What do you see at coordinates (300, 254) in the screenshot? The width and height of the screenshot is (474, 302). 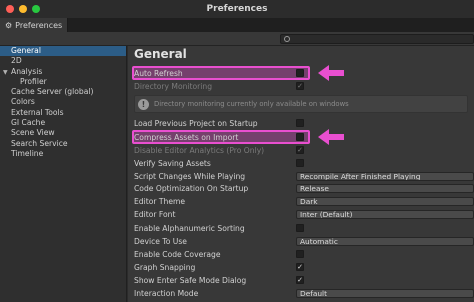 I see `enable-code-coverage-checkbox` at bounding box center [300, 254].